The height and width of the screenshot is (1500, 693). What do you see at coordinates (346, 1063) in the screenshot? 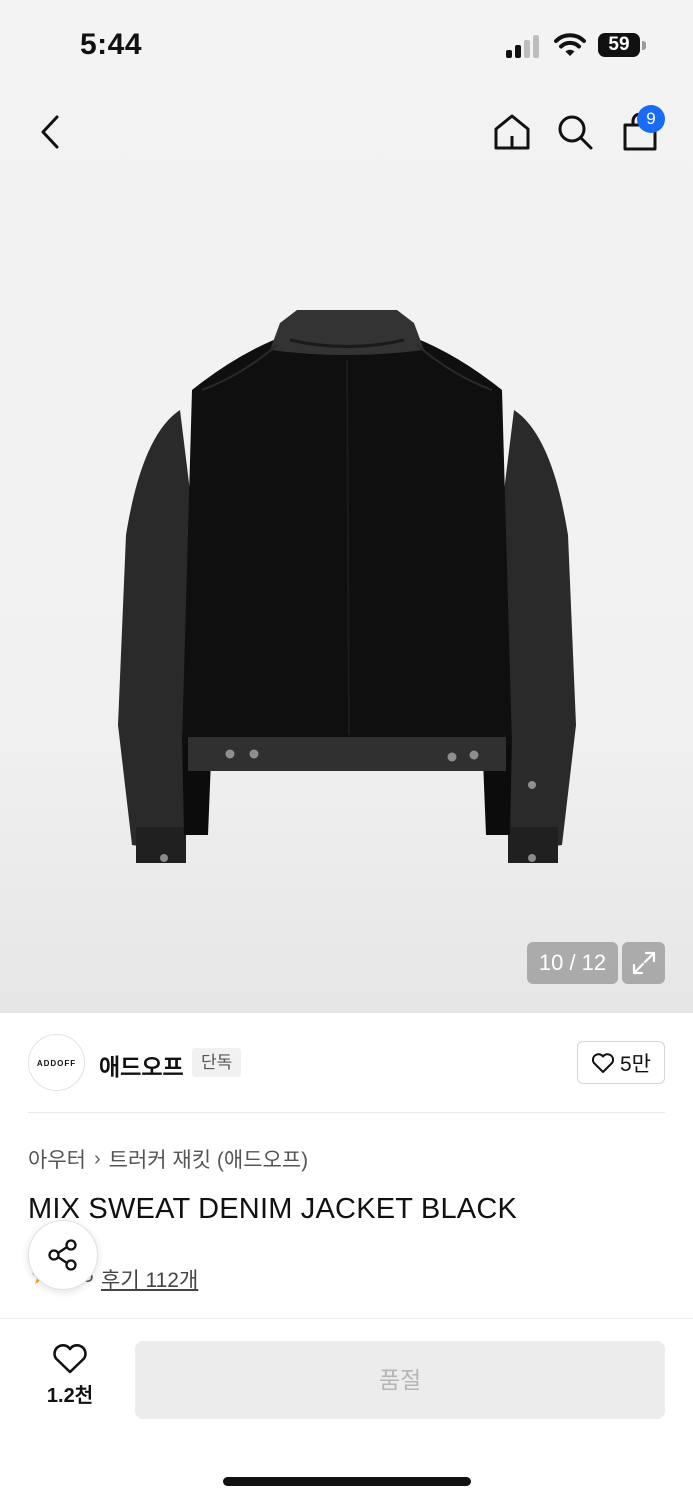
I see `brand-row: ADDOFF 애드오프 단독 5만` at bounding box center [346, 1063].